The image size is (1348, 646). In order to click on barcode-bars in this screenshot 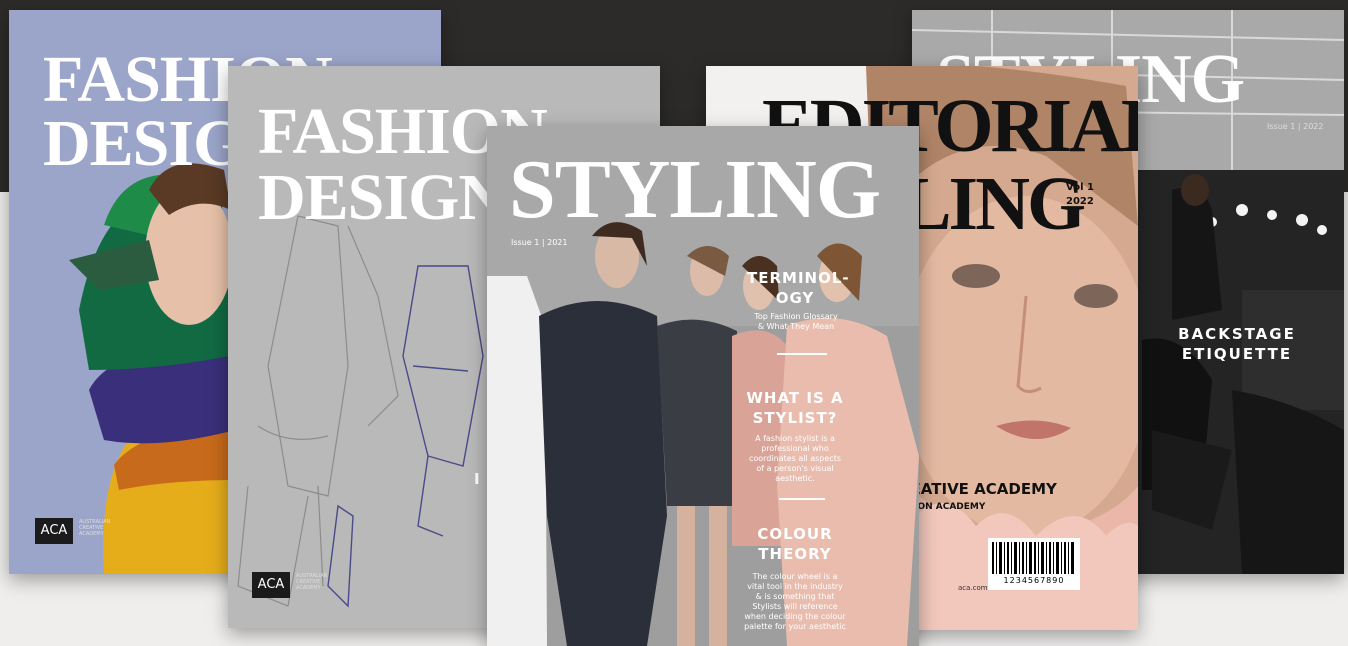, I will do `click(1033, 558)`.